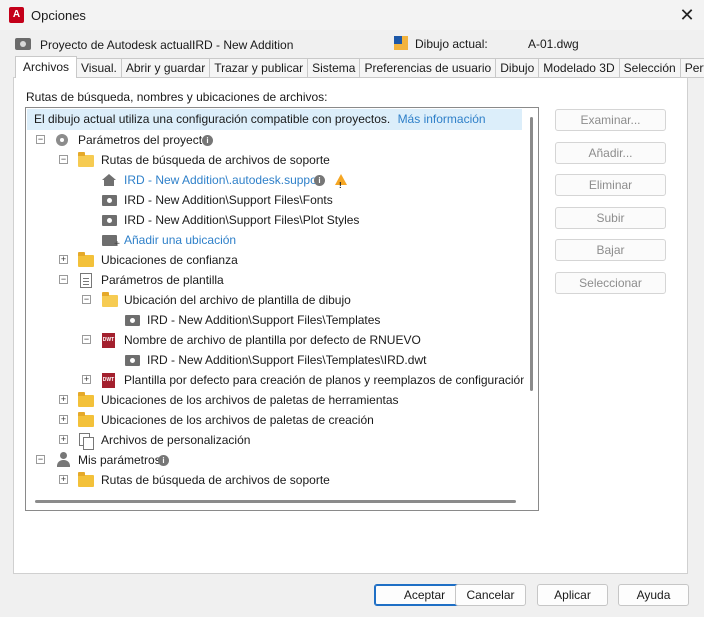  I want to click on tab-seleccion: Selección, so click(650, 68).